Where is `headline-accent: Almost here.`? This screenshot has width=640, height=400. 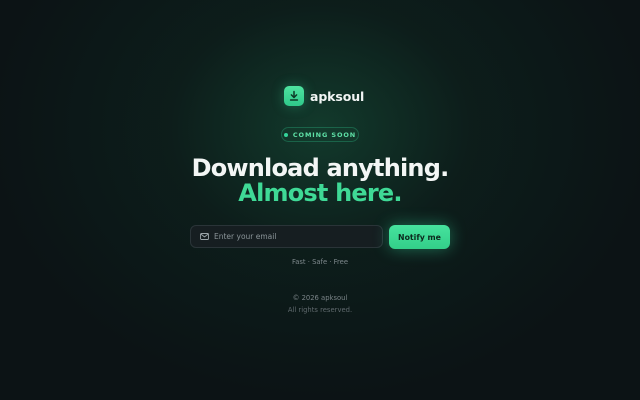
headline-accent: Almost here. is located at coordinates (320, 193).